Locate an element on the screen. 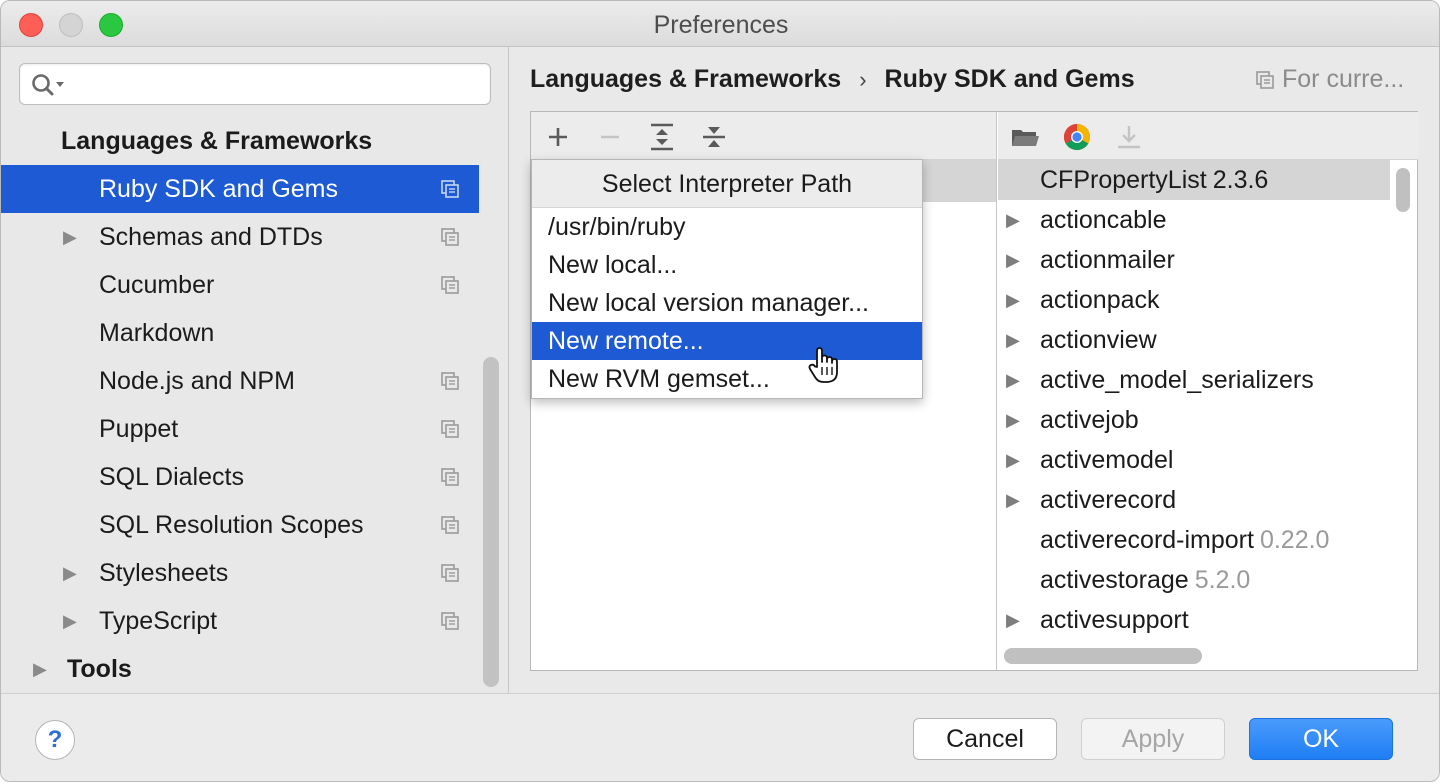 This screenshot has width=1440, height=782. gem-name: CFPropertyList 2.3.6 is located at coordinates (1154, 180).